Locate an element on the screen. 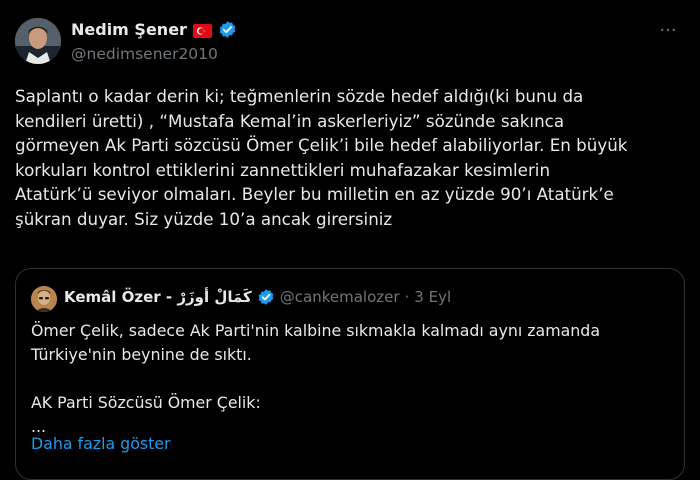 This screenshot has width=700, height=480. quoted-tweet-date: 3 Eyl is located at coordinates (432, 297).